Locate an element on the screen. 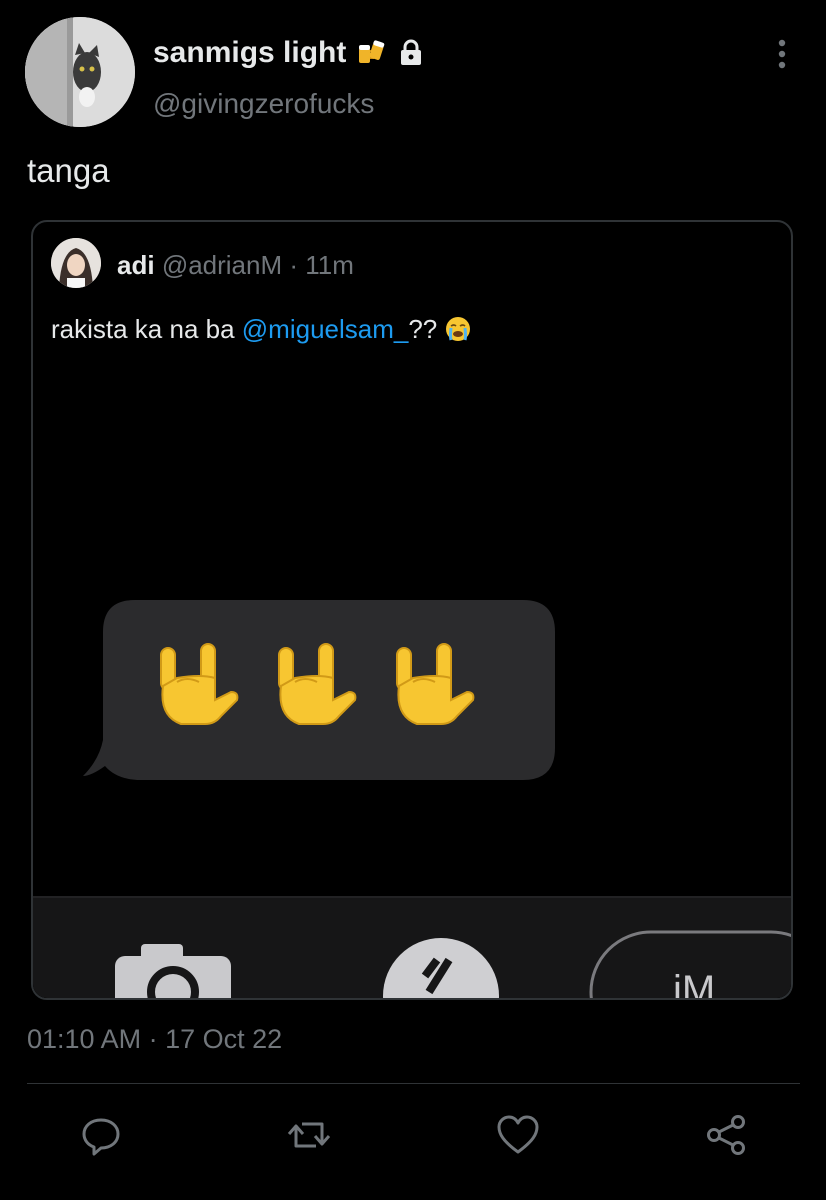 The height and width of the screenshot is (1200, 826). mention-link: @miguelsam_ is located at coordinates (325, 329).